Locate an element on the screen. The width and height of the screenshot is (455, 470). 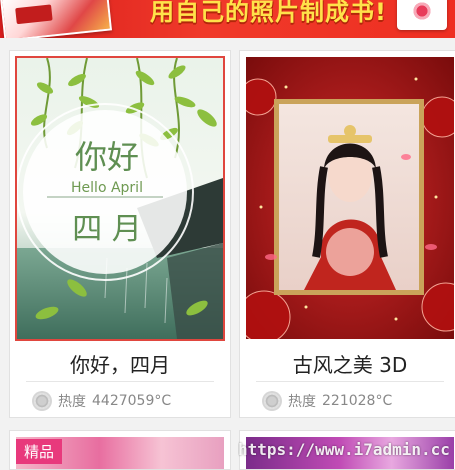
heat-stat: 热度 221028°C is located at coordinates (328, 401).